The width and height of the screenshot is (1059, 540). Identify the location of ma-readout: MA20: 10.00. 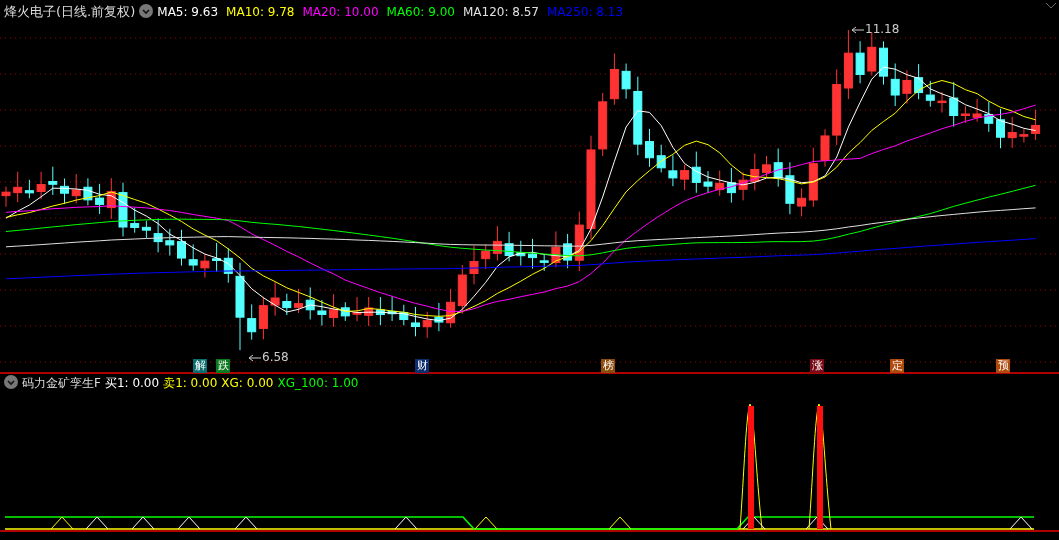
(340, 12).